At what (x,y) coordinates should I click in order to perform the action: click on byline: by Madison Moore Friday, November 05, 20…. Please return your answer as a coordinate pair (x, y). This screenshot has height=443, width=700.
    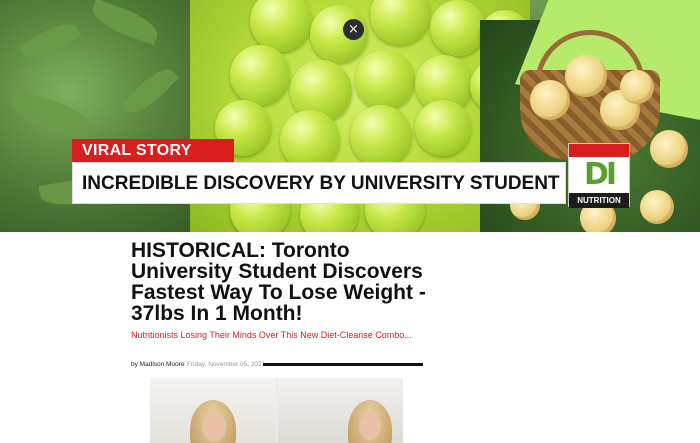
    Looking at the image, I should click on (277, 365).